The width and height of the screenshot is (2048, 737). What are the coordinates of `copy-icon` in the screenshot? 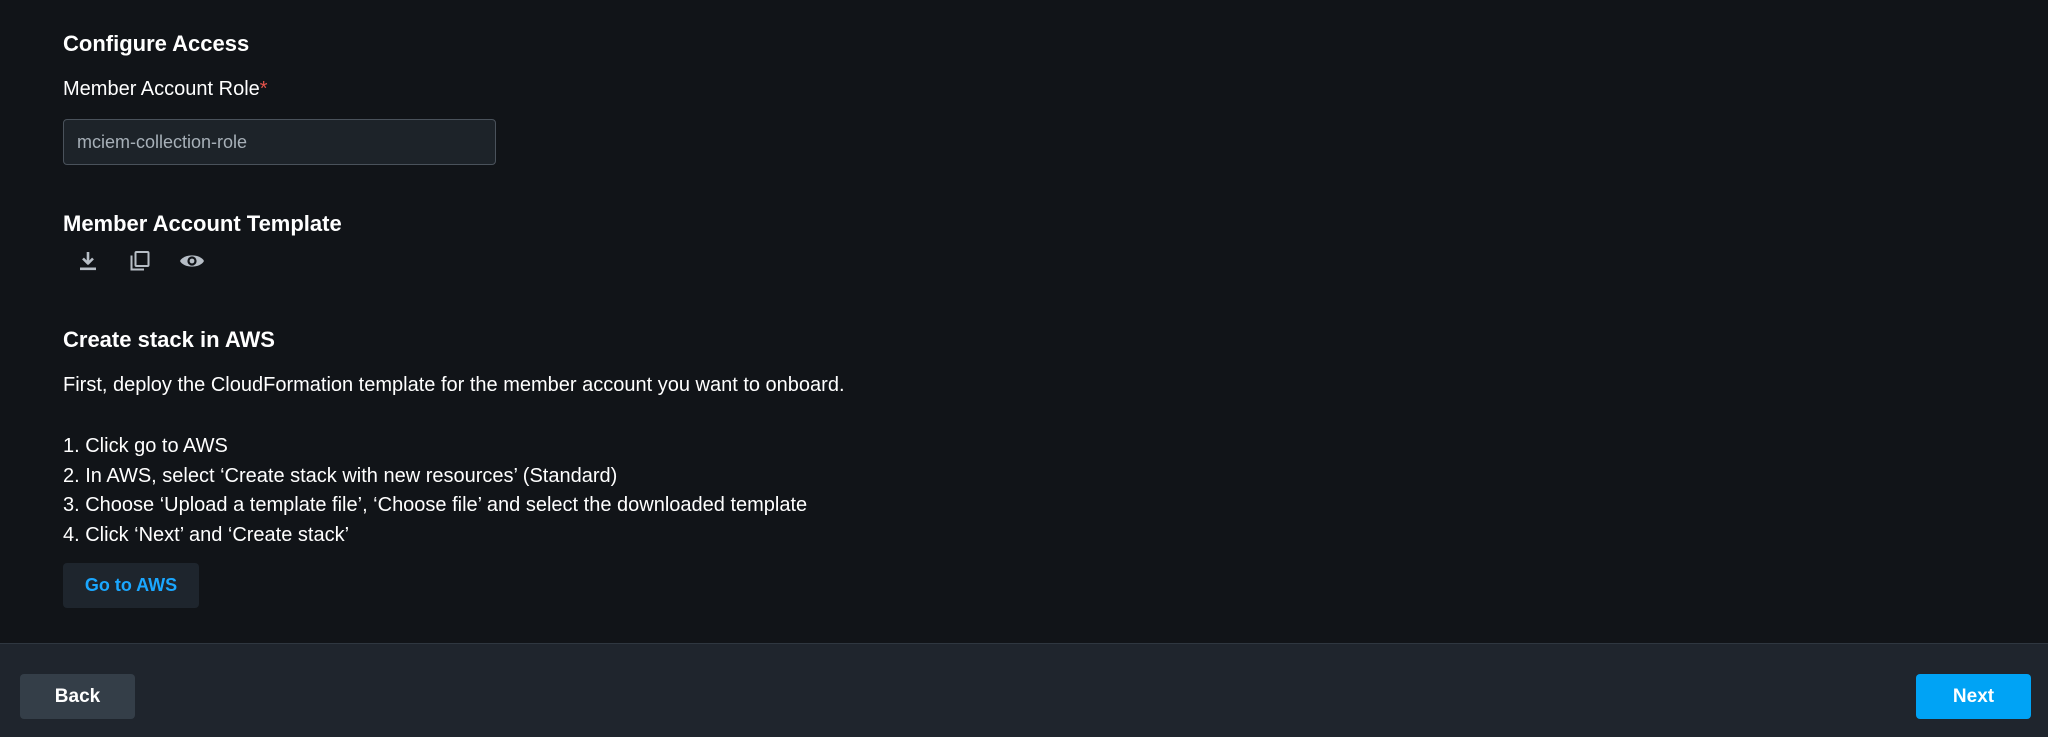 It's located at (140, 261).